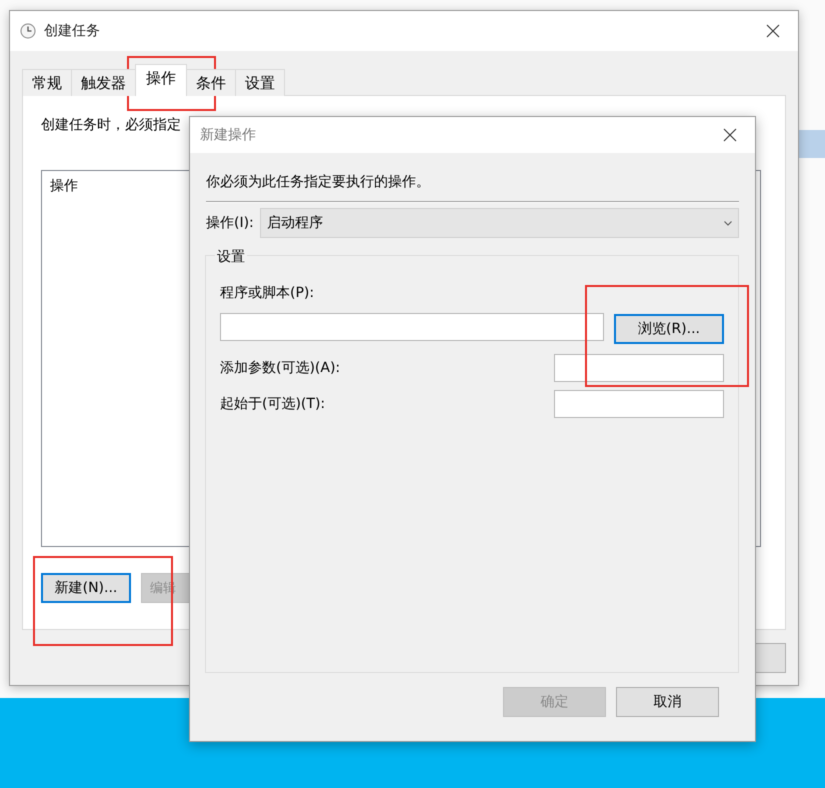 This screenshot has width=825, height=788. I want to click on action-label: 操作(I):, so click(230, 223).